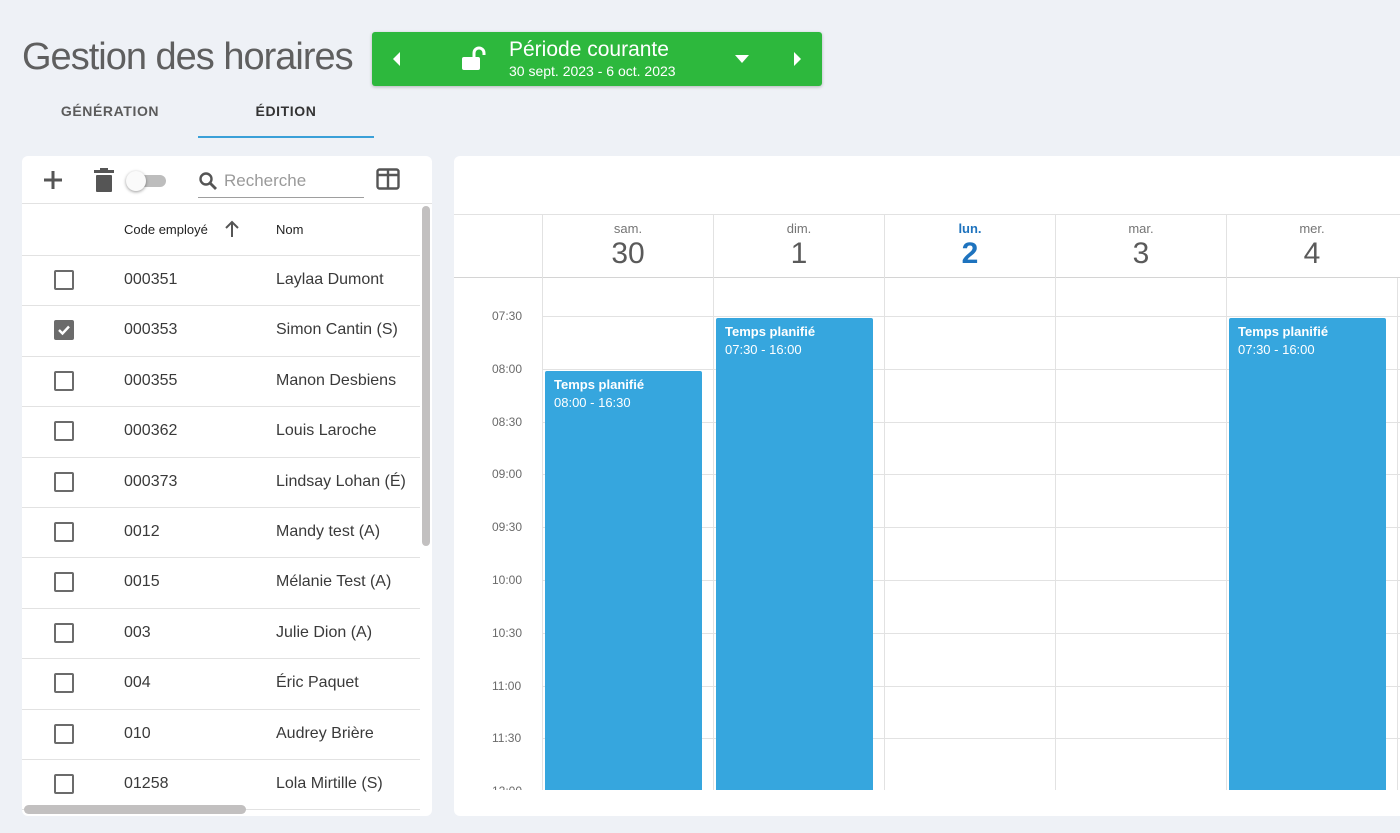 The width and height of the screenshot is (1400, 833). What do you see at coordinates (137, 683) in the screenshot?
I see `employee-code: 004` at bounding box center [137, 683].